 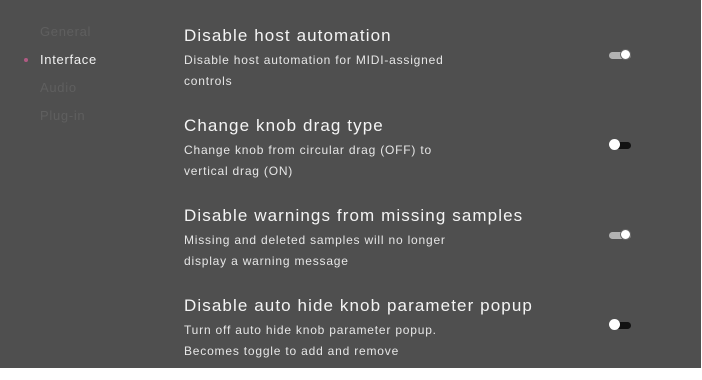 I want to click on setting-description-line: Becomes toggle to add and remove, so click(x=292, y=351).